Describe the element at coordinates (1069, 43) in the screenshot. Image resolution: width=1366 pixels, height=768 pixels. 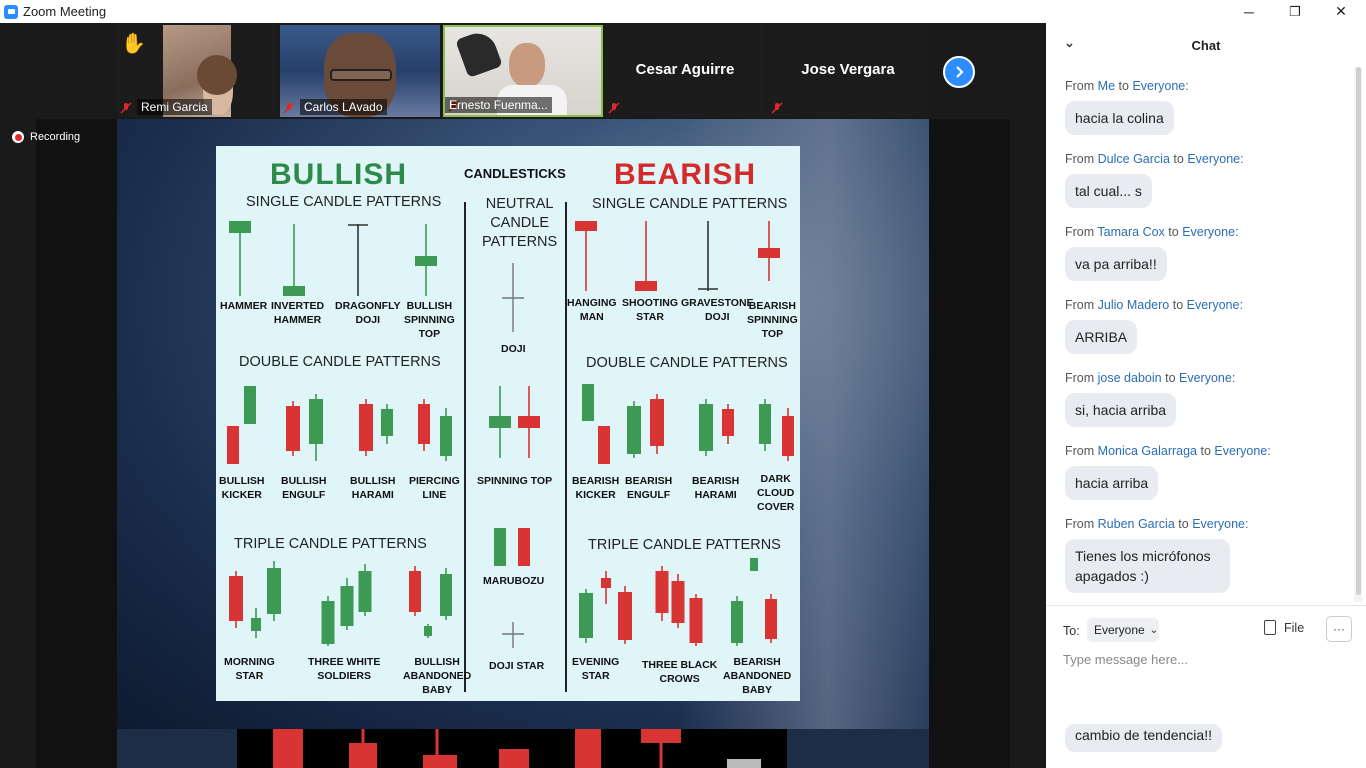
I see `collapse-chevron-icon: ⌄` at that location.